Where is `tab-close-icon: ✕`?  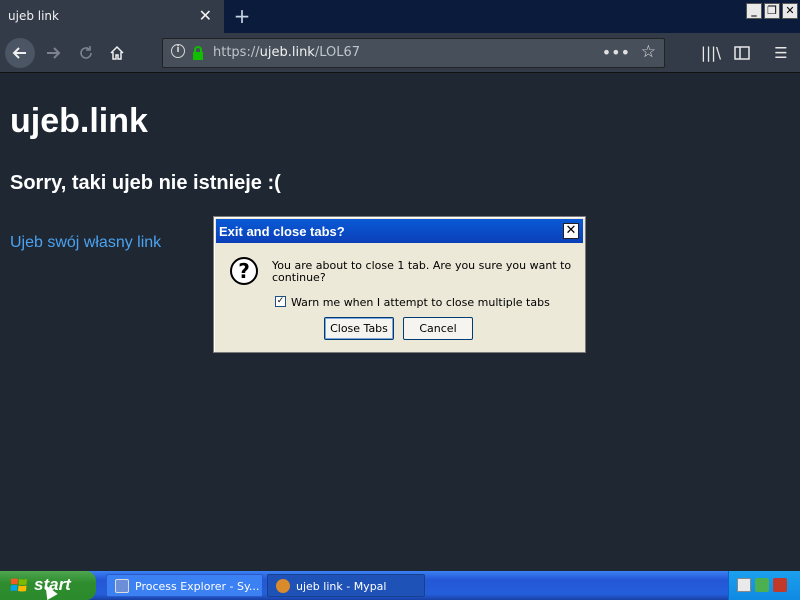 tab-close-icon: ✕ is located at coordinates (205, 15).